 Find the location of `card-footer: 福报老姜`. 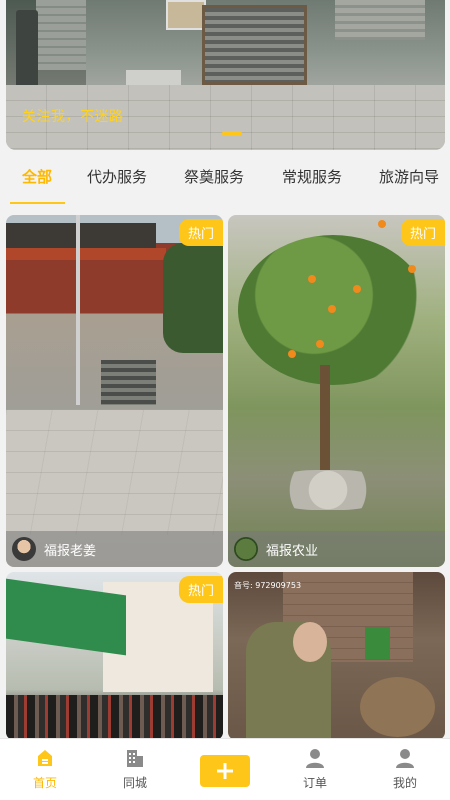

card-footer: 福报老姜 is located at coordinates (114, 549).